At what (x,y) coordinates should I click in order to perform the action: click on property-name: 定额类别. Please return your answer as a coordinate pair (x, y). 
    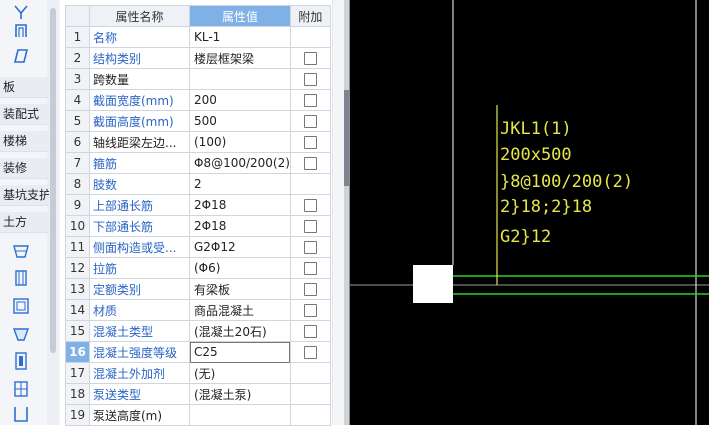
    Looking at the image, I should click on (139, 289).